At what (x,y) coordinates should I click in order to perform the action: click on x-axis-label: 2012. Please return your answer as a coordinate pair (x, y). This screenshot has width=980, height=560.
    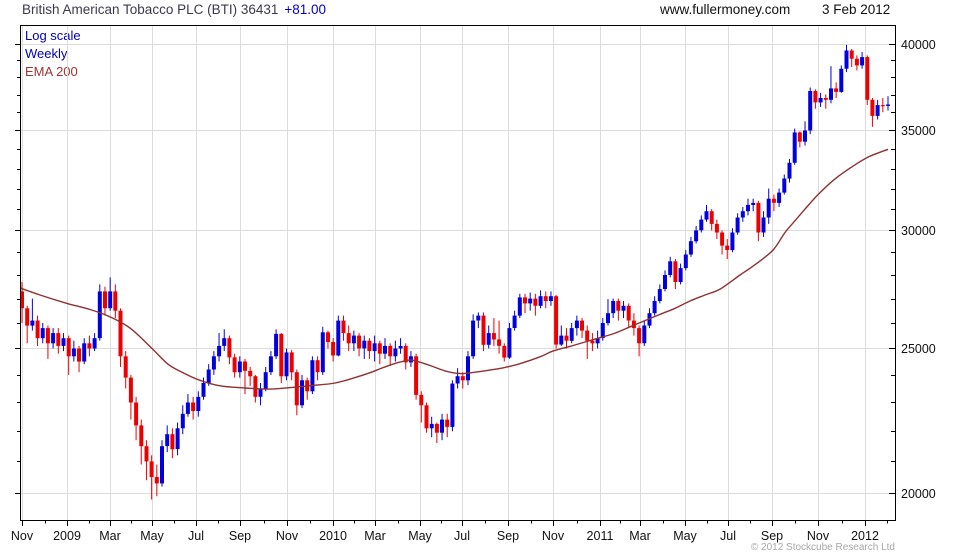
    Looking at the image, I should click on (865, 536).